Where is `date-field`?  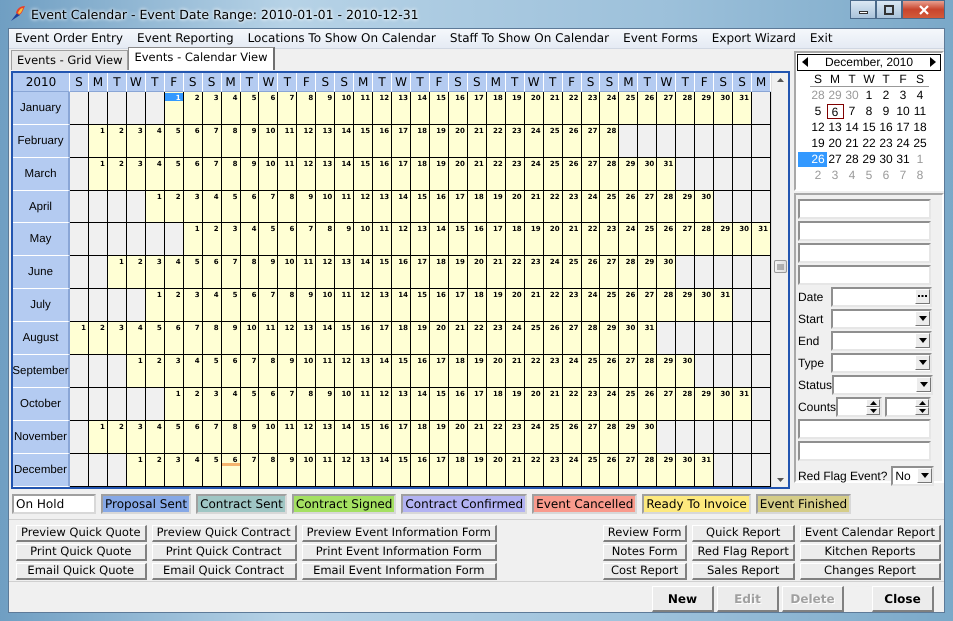
date-field is located at coordinates (881, 296).